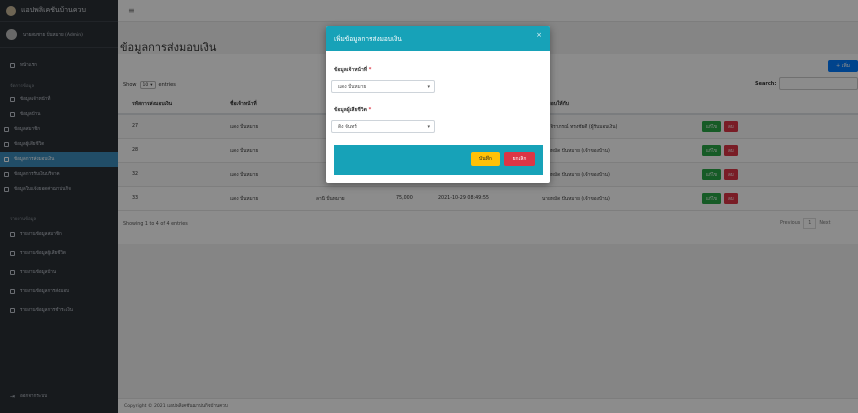 This screenshot has width=858, height=413. What do you see at coordinates (539, 35) in the screenshot?
I see `close-icon: ×` at bounding box center [539, 35].